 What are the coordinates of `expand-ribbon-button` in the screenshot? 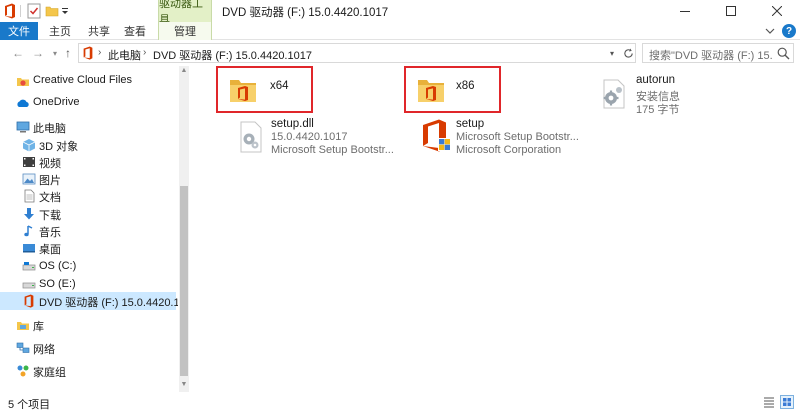 It's located at (770, 31).